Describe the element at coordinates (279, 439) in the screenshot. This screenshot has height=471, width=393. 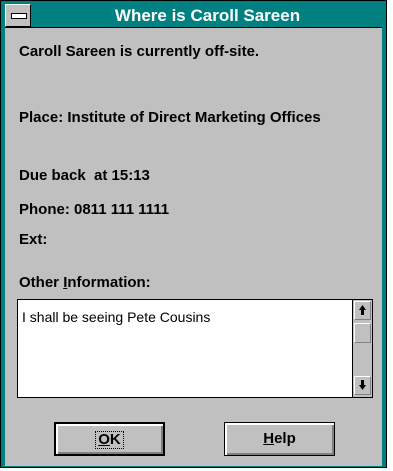
I see `help-button: Help` at that location.